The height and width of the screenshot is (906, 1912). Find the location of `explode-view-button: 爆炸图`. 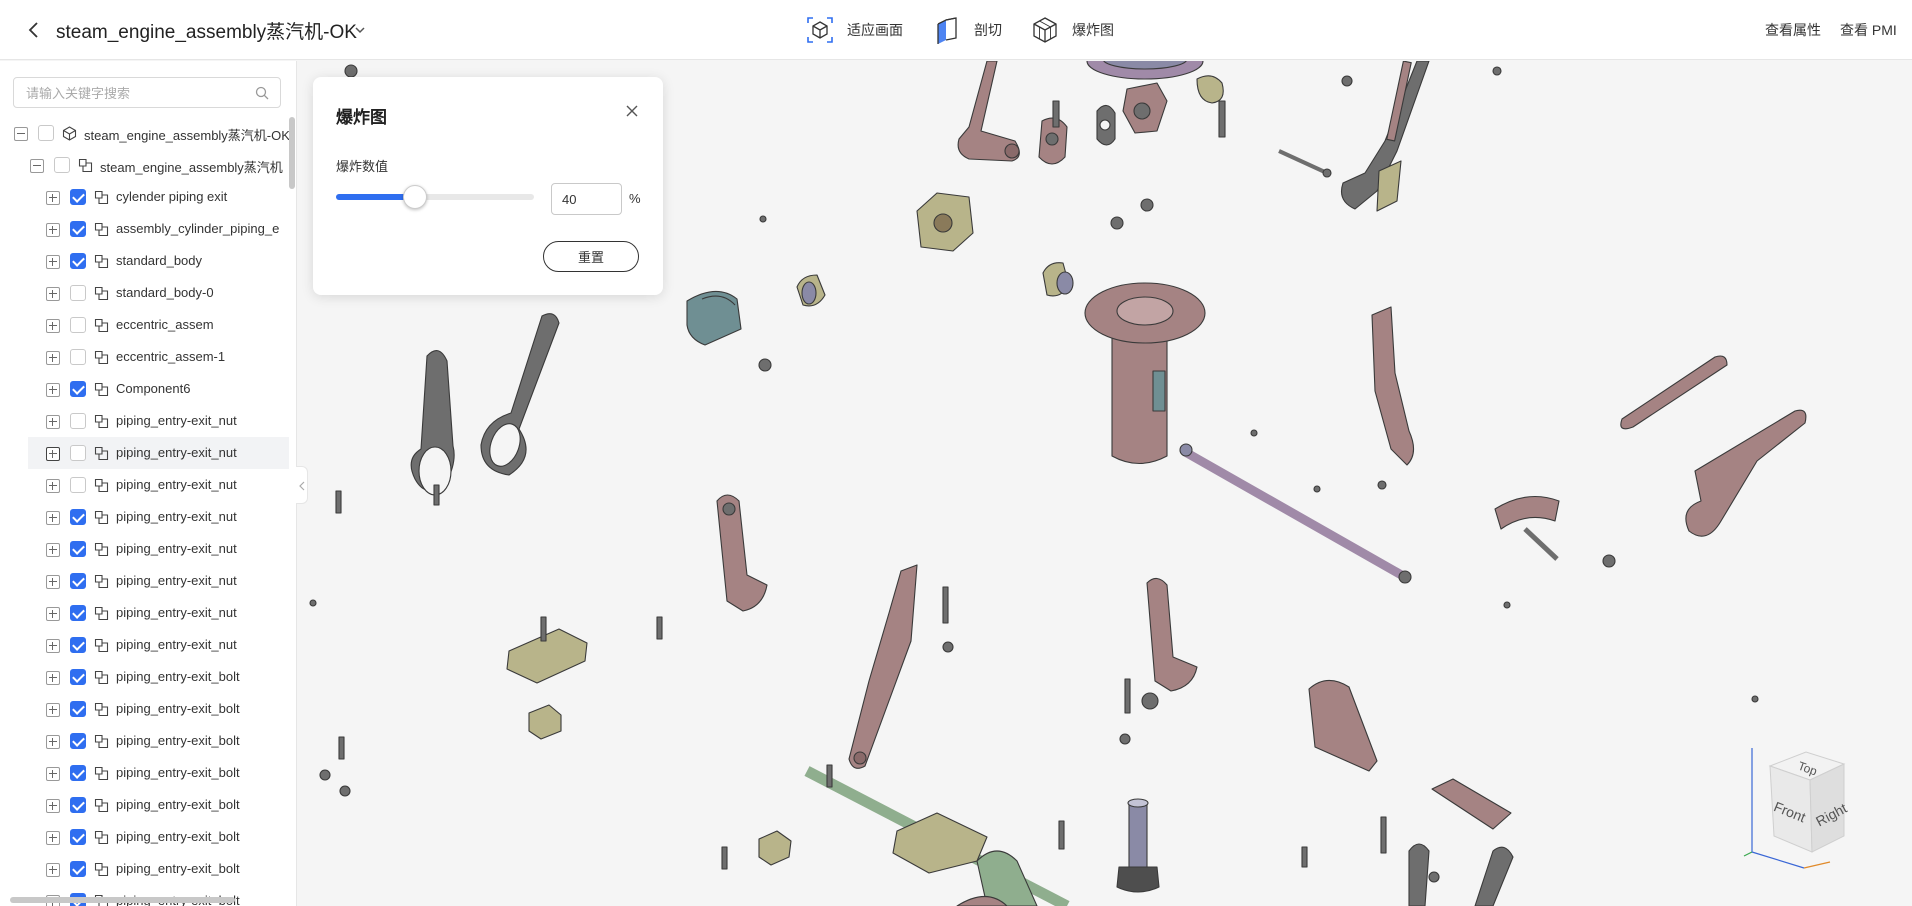

explode-view-button: 爆炸图 is located at coordinates (1072, 30).